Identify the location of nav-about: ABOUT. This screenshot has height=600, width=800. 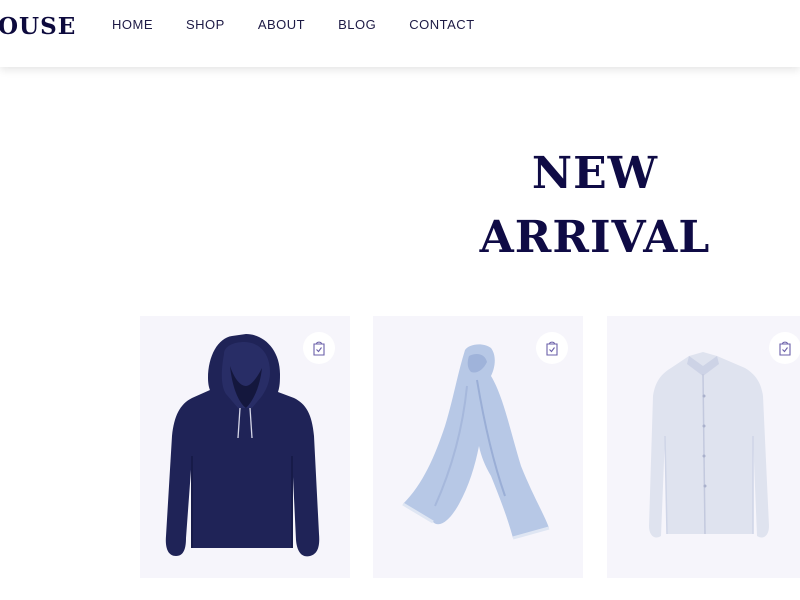
(281, 25).